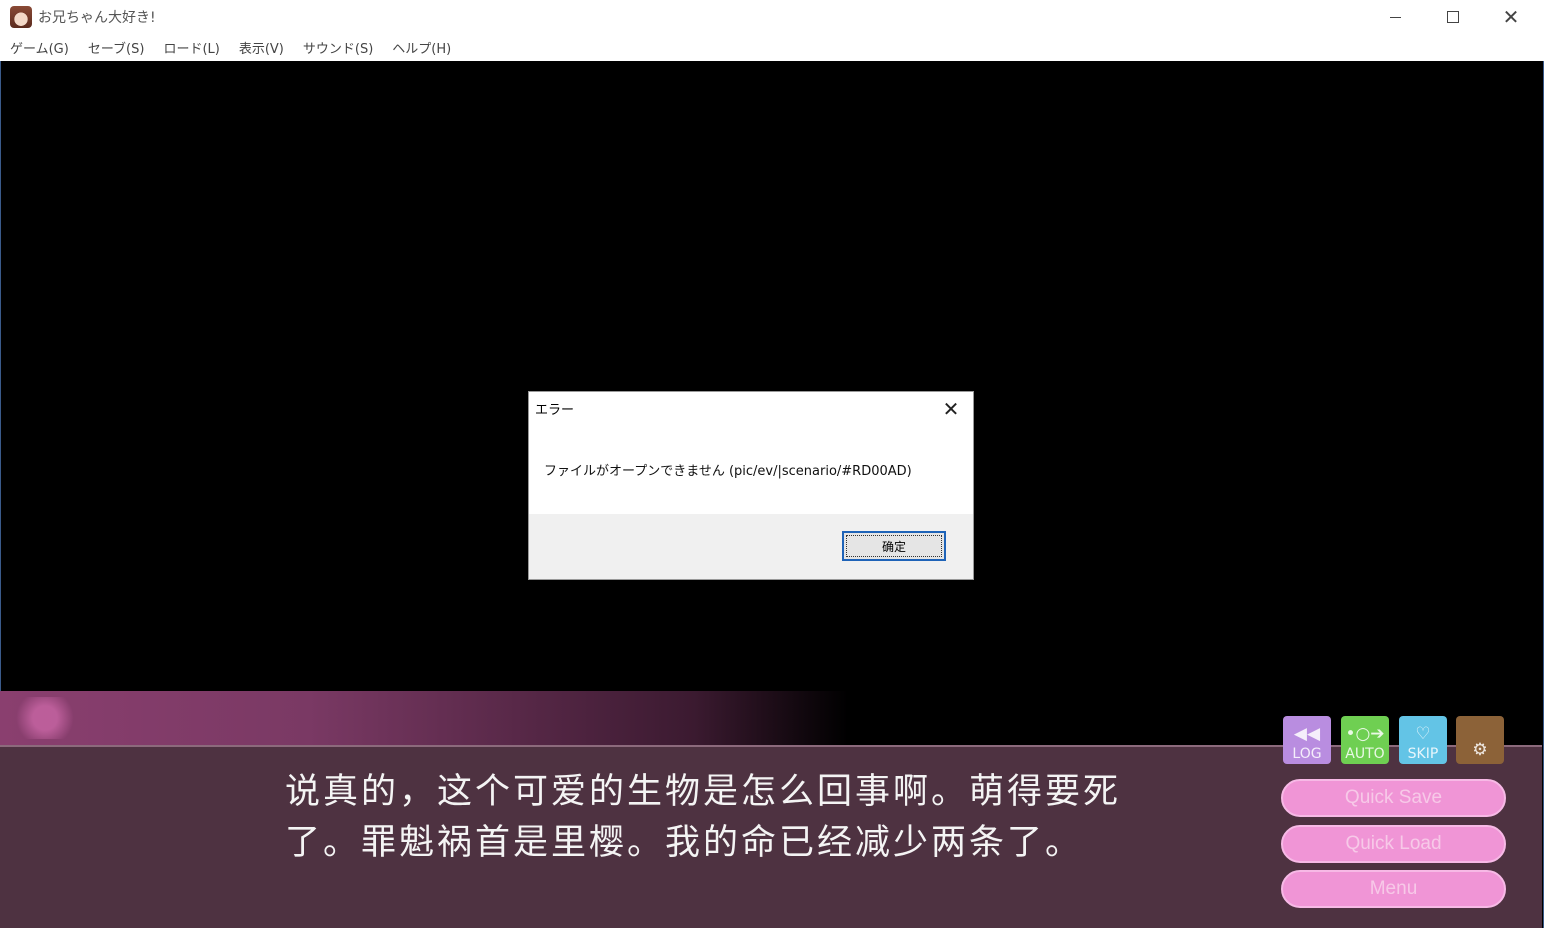 The height and width of the screenshot is (928, 1544). What do you see at coordinates (191, 47) in the screenshot?
I see `menu-load: ロード(L)` at bounding box center [191, 47].